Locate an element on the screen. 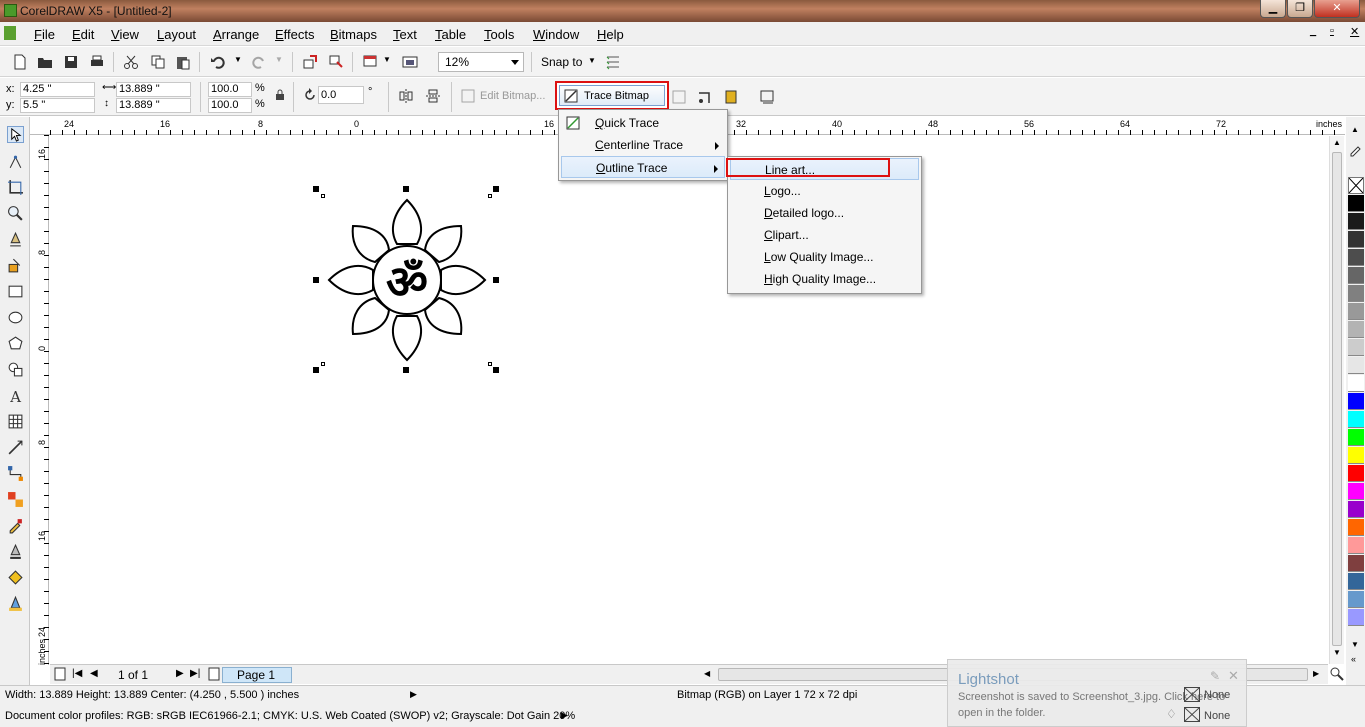 Image resolution: width=1365 pixels, height=727 pixels. menu-effects: Effects is located at coordinates (295, 34).